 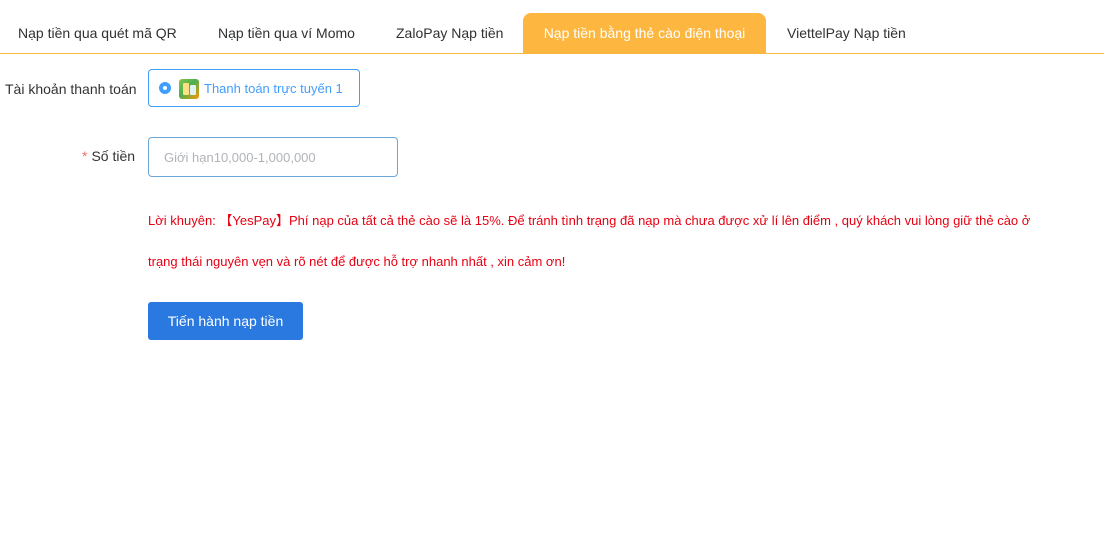 I want to click on payment-account-option-label: Thanh toán trực tuyến 1, so click(x=273, y=88).